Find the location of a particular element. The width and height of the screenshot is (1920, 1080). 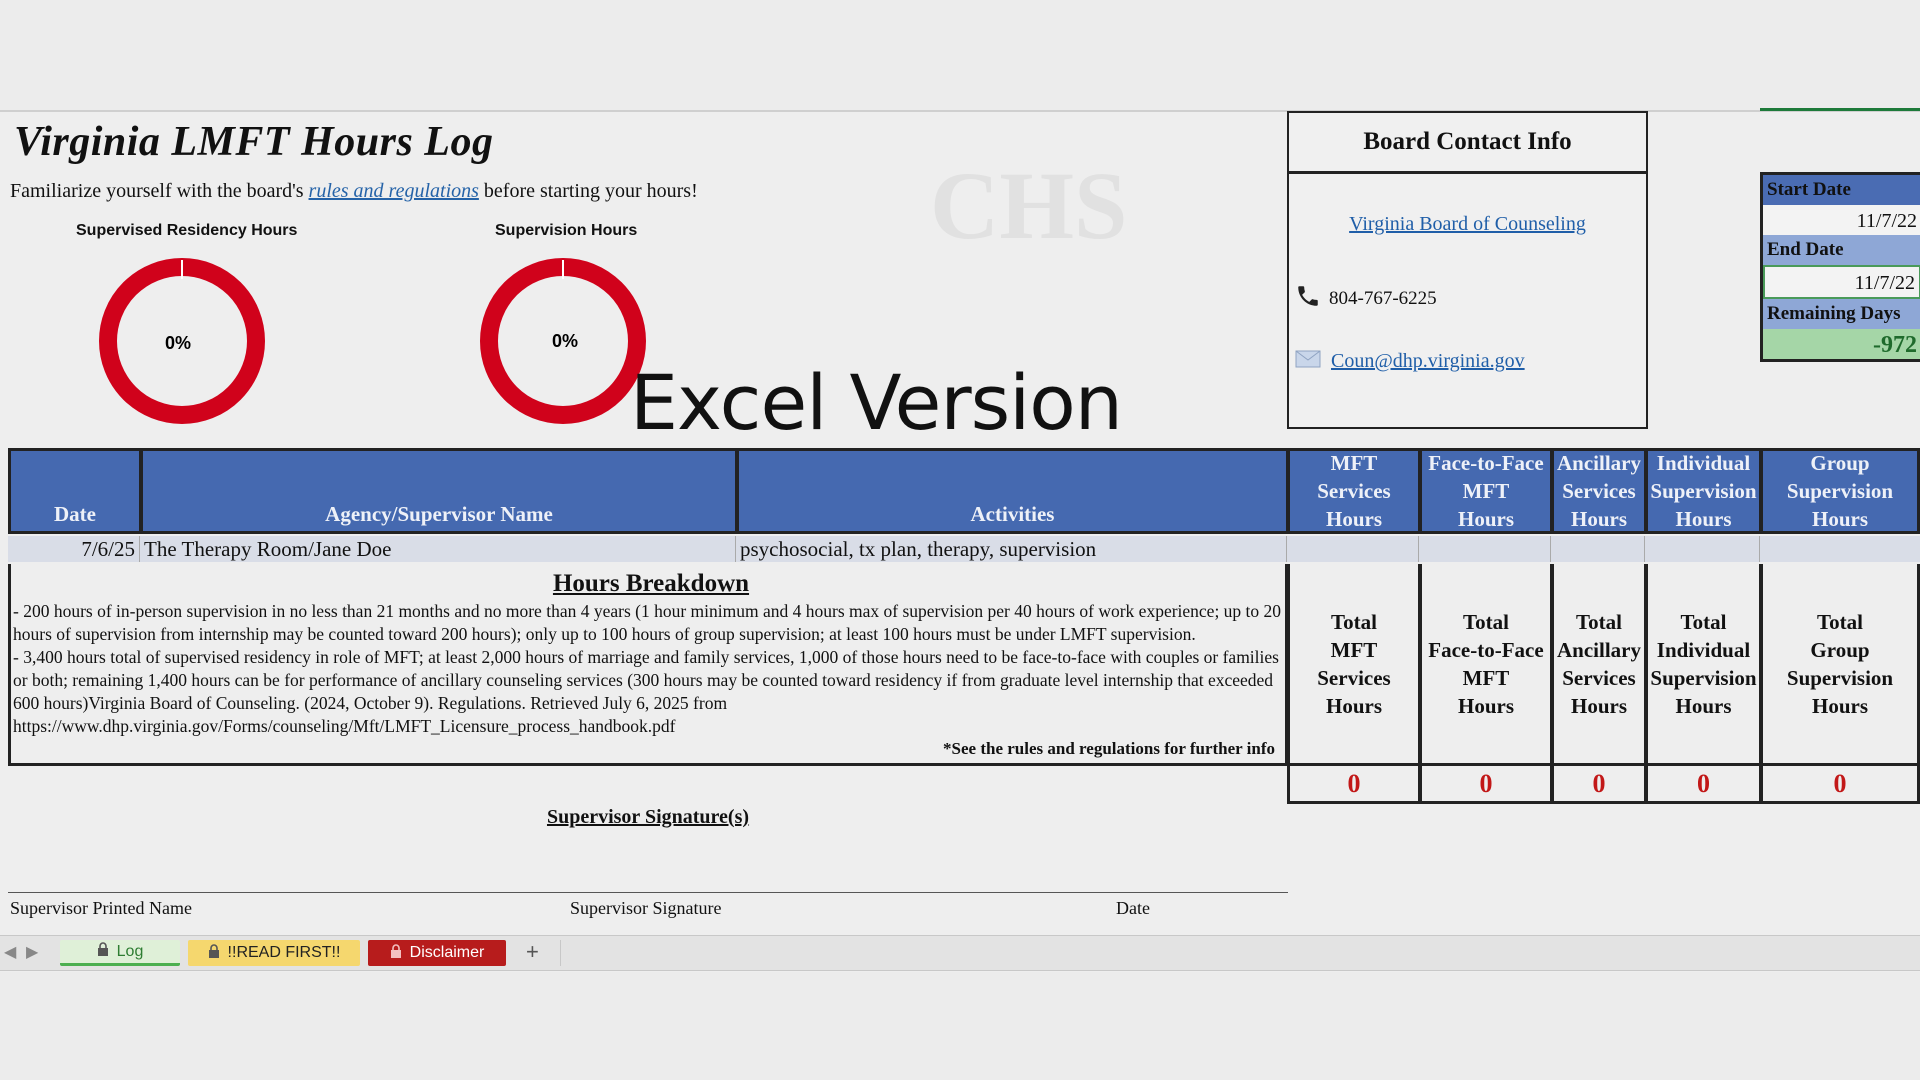

row-date-cell: 7/6/25 is located at coordinates (74, 549).